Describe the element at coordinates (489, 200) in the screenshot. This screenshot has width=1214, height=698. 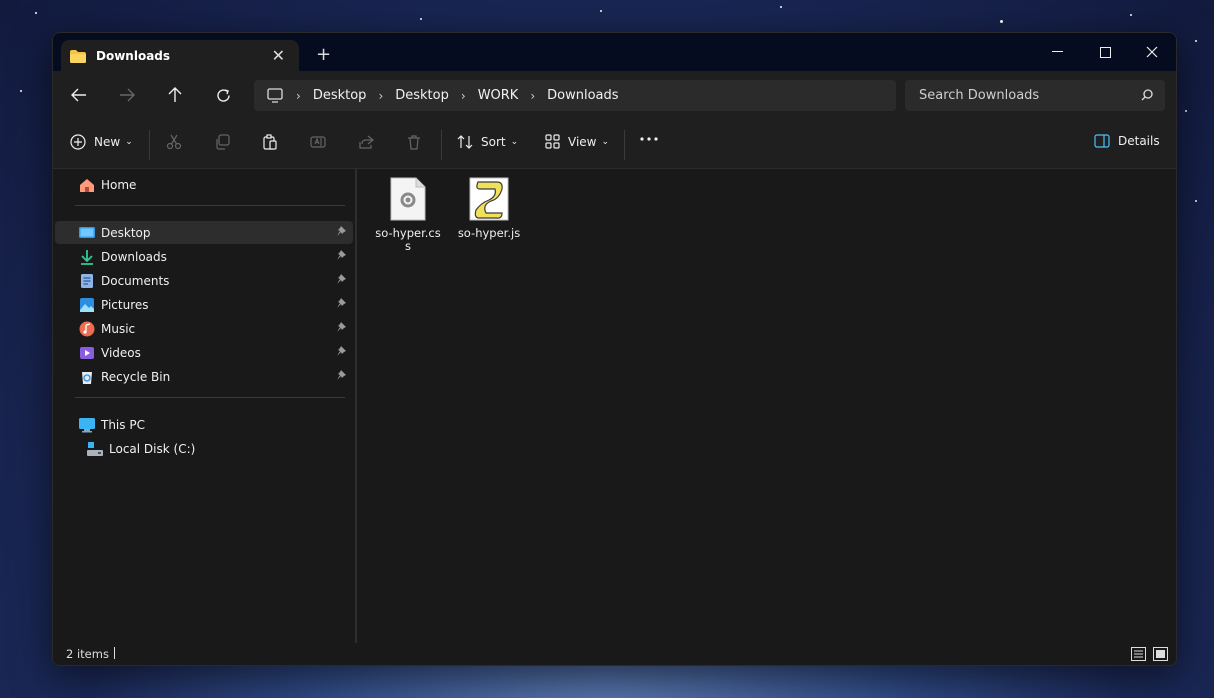
I see `js-script-icon` at that location.